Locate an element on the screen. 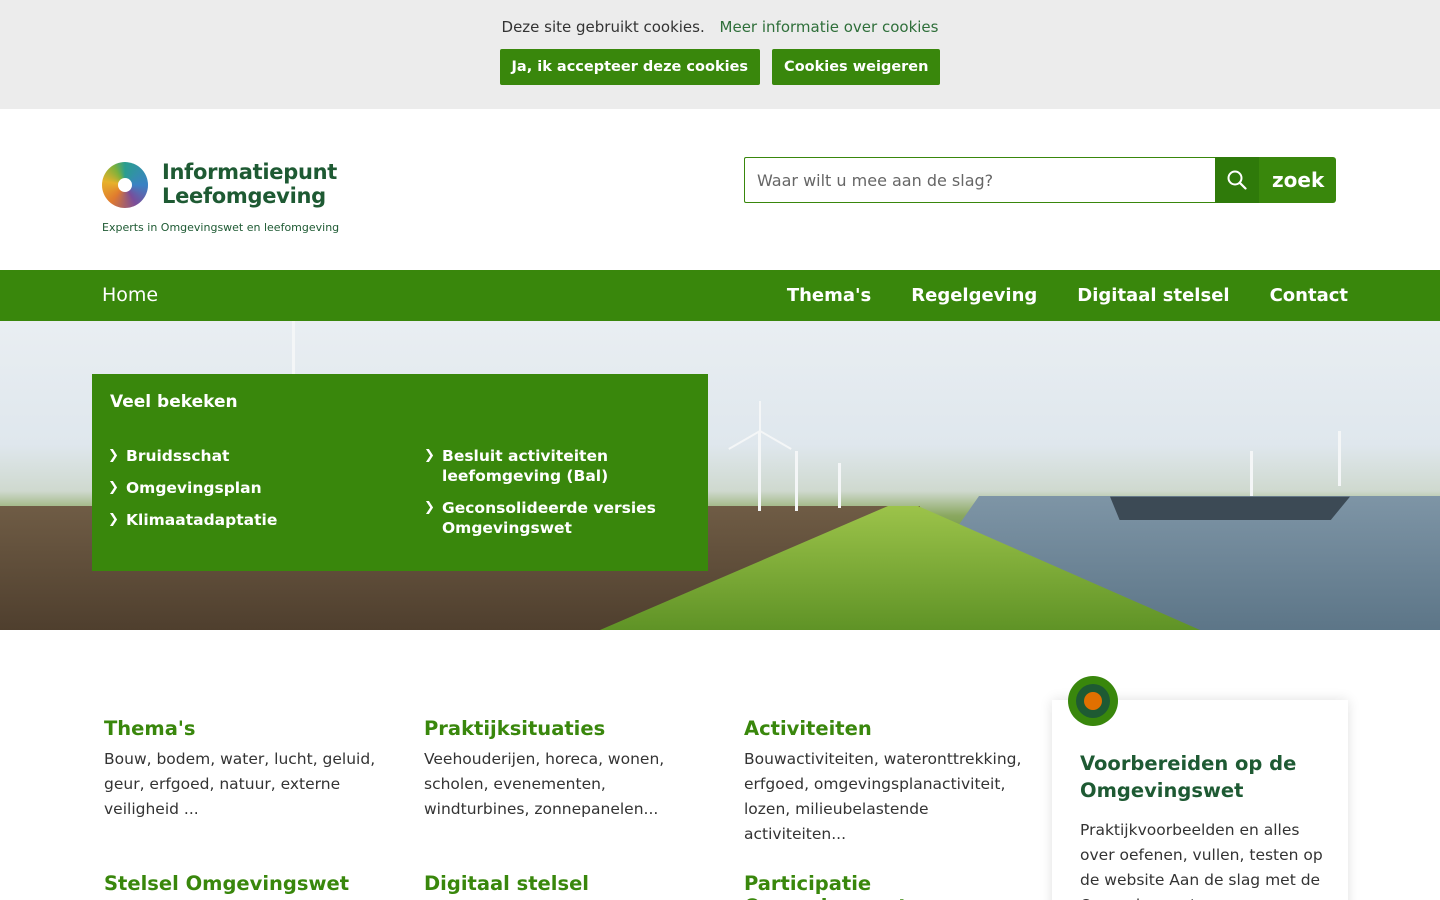 This screenshot has width=1440, height=900. popular-link-label: Besluit activiteiten leefomgeving (Bal) is located at coordinates (525, 466).